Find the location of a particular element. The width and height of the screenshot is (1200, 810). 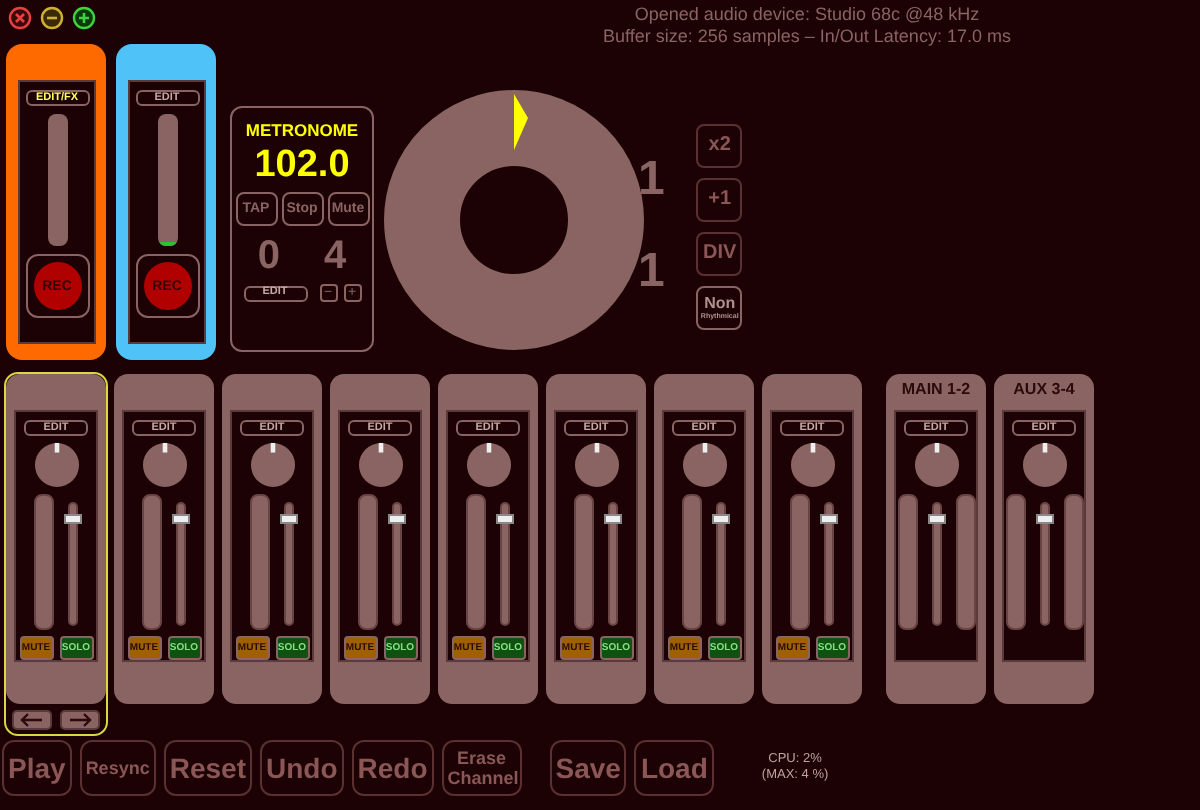

metronome-title: METRONOME is located at coordinates (302, 130).